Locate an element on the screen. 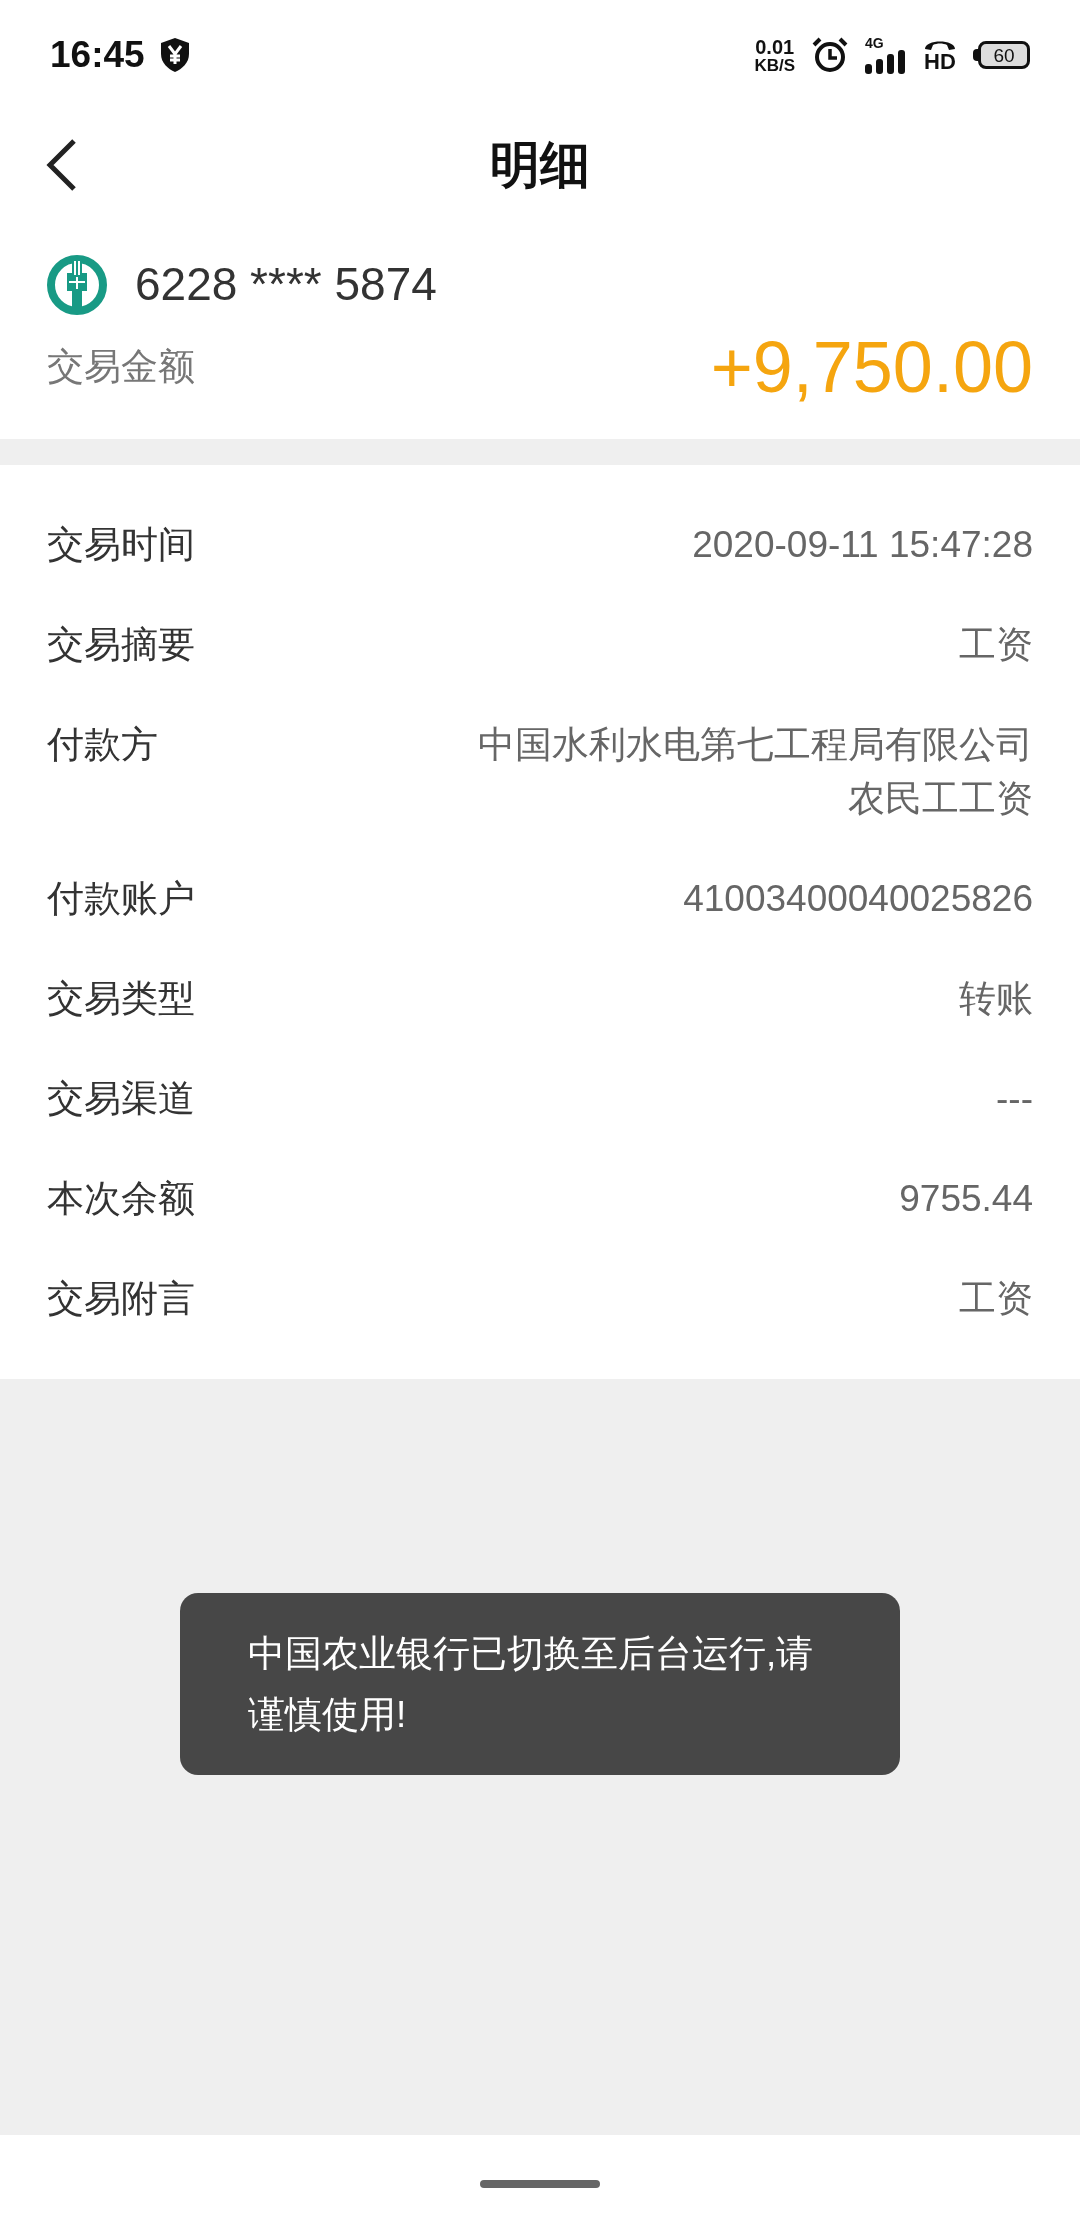 This screenshot has width=1080, height=2232. alarm-icon is located at coordinates (830, 55).